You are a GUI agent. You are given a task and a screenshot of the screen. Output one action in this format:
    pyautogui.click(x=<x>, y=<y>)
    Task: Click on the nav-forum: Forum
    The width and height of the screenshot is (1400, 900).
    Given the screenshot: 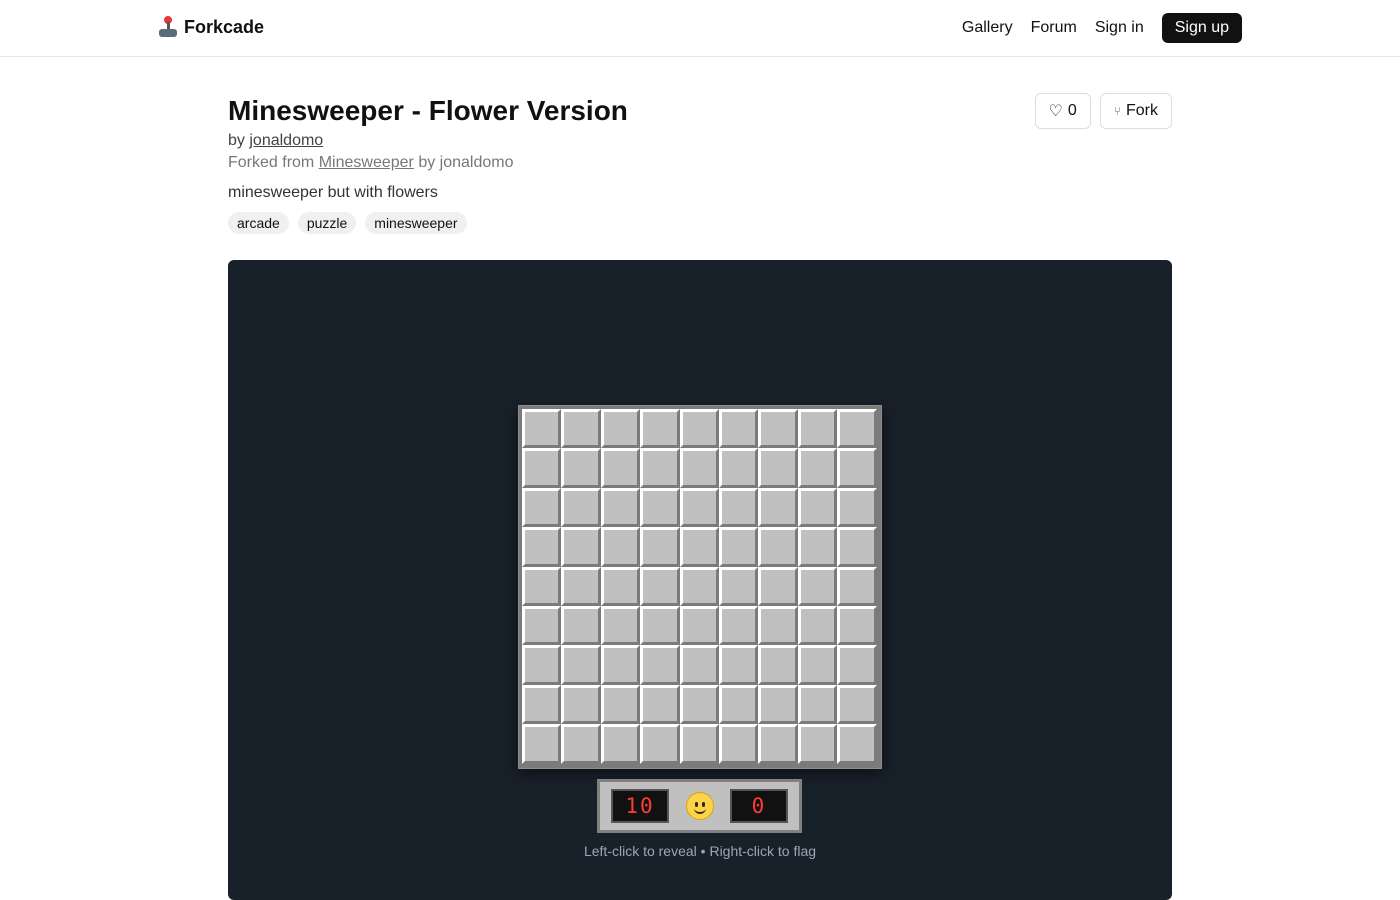 What is the action you would take?
    pyautogui.click(x=1054, y=28)
    